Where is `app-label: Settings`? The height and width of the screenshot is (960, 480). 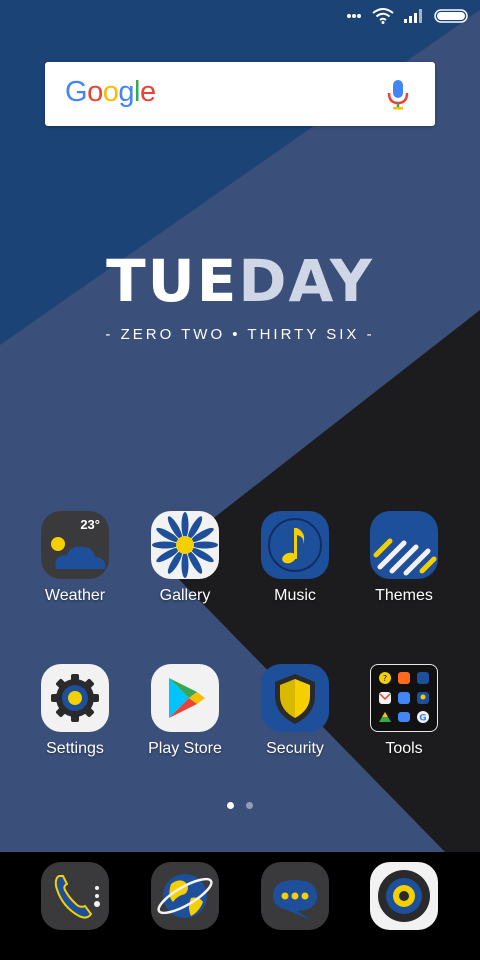
app-label: Settings is located at coordinates (75, 748).